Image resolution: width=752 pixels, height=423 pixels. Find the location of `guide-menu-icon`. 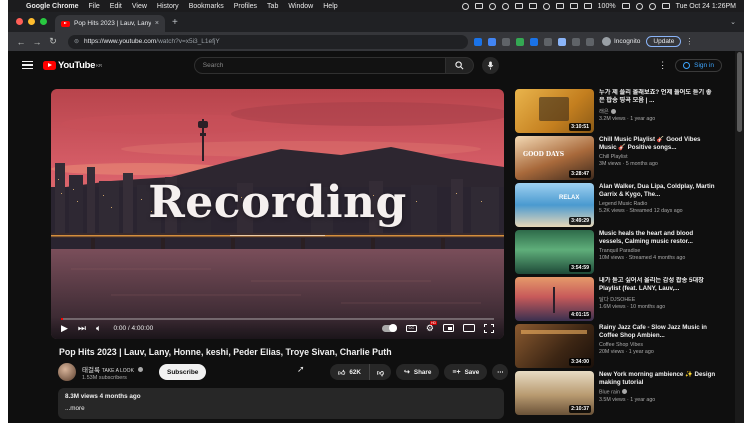

guide-menu-icon is located at coordinates (27, 65).